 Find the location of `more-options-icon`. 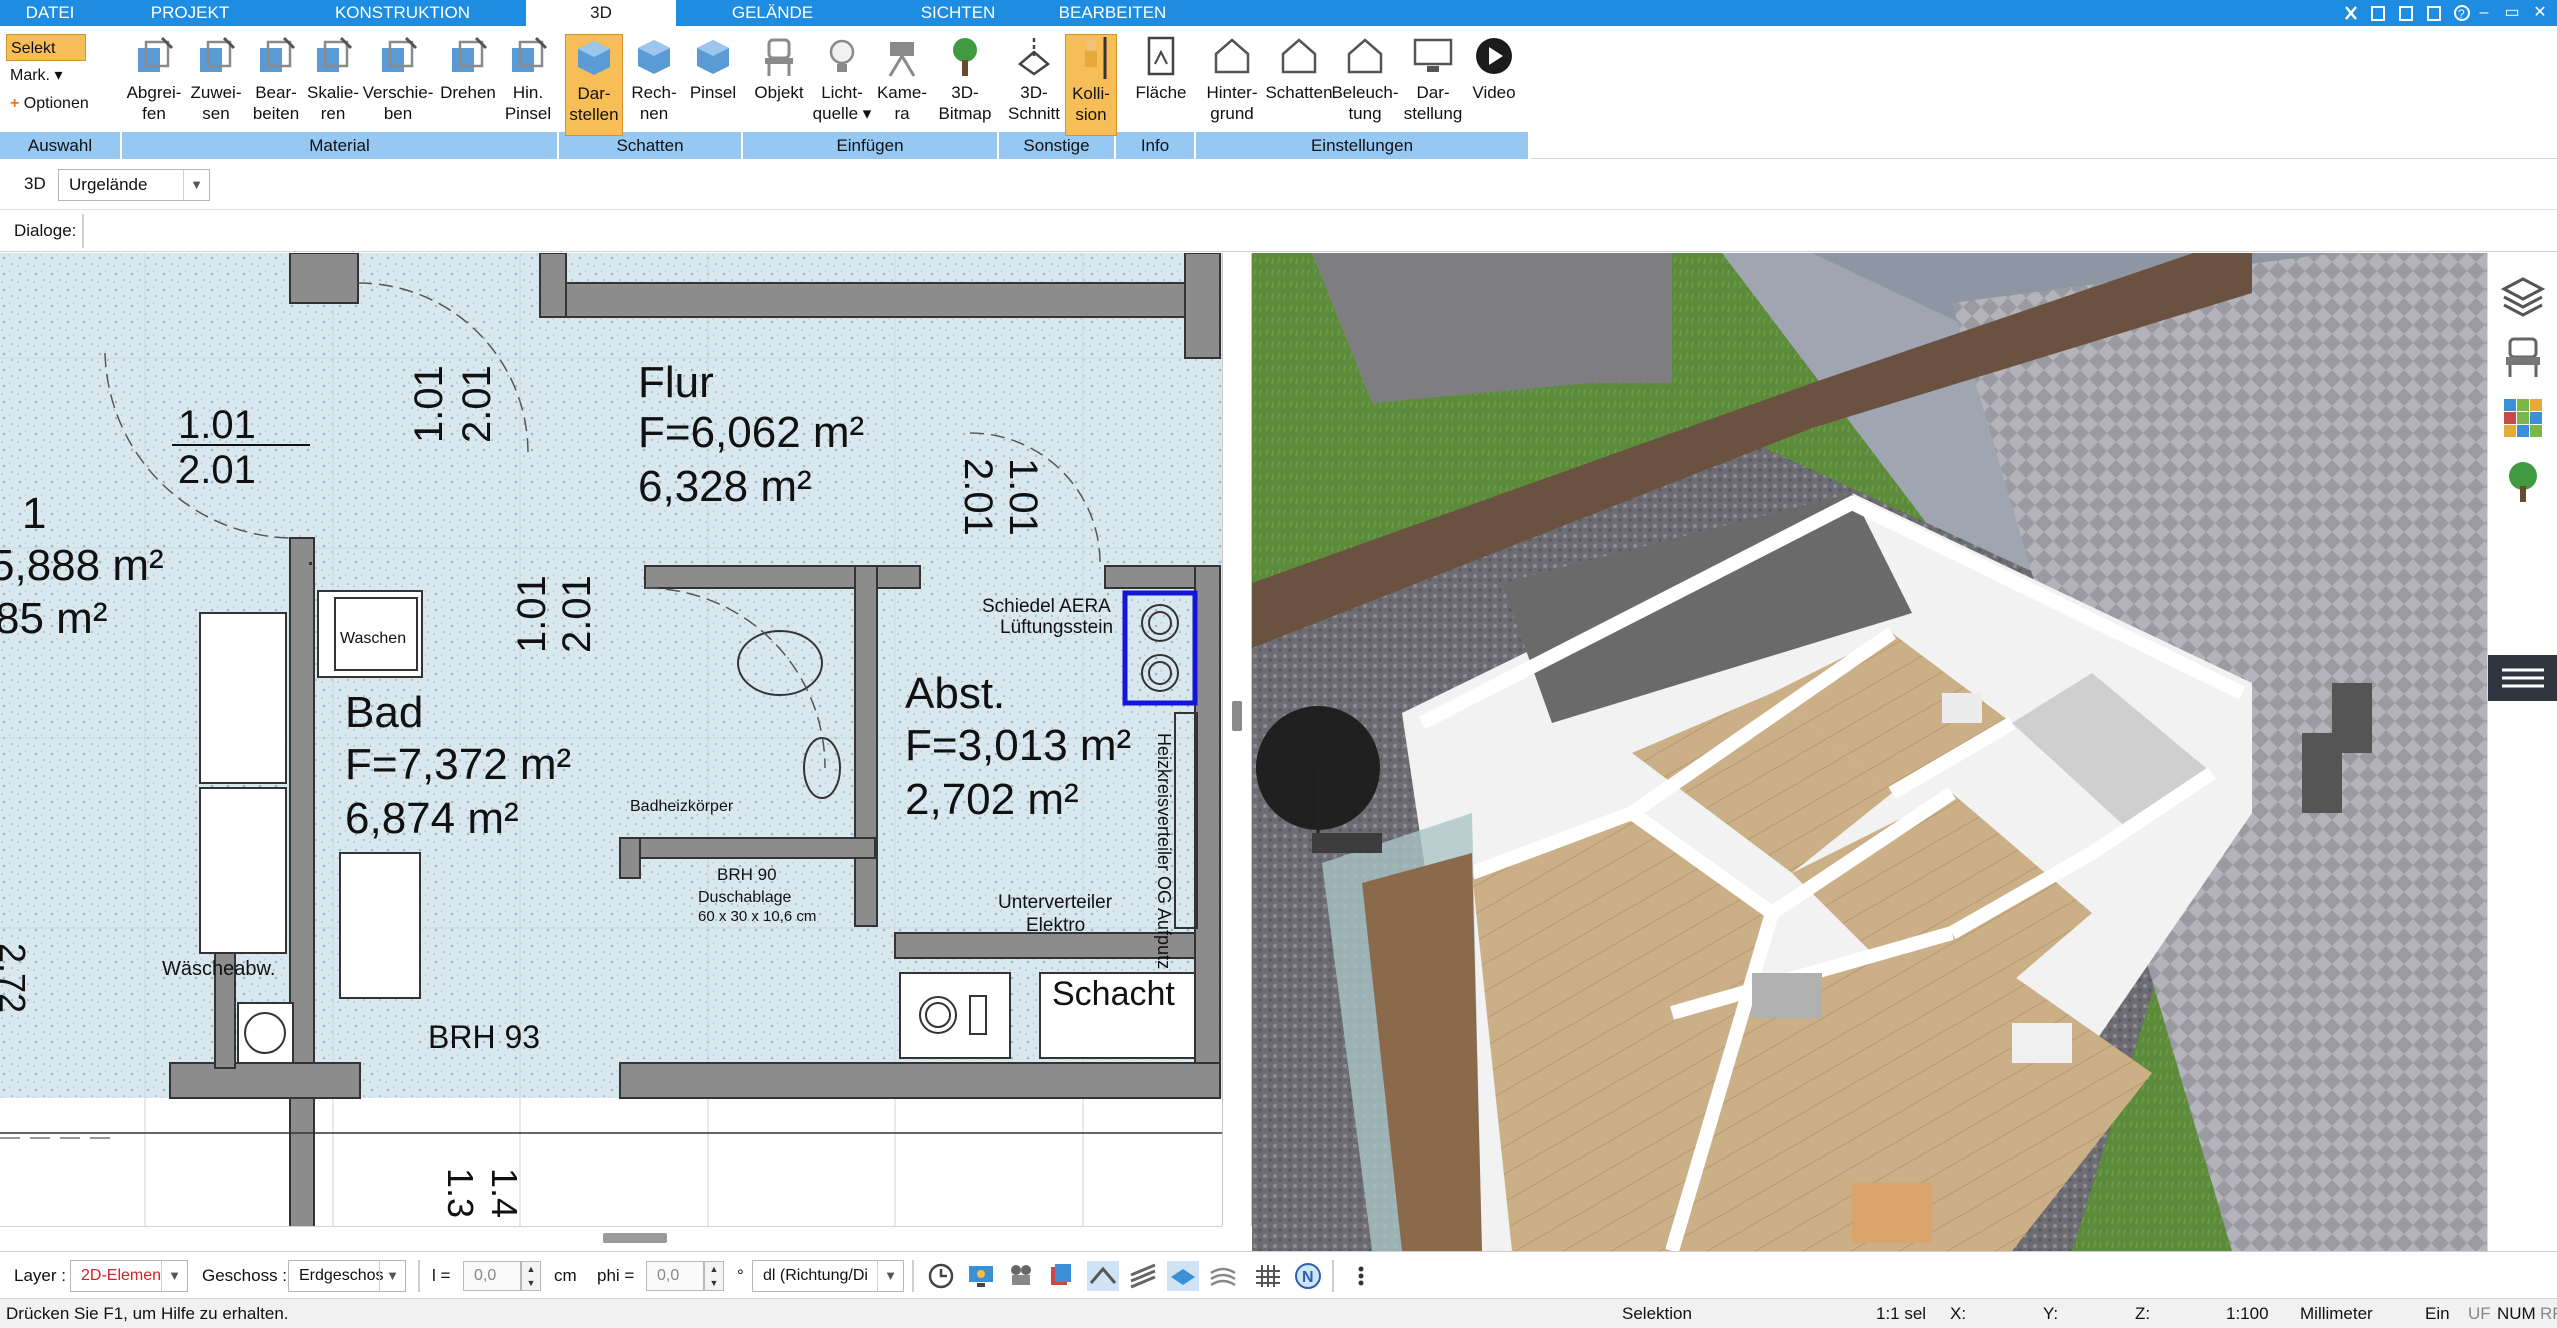

more-options-icon is located at coordinates (1361, 1276).